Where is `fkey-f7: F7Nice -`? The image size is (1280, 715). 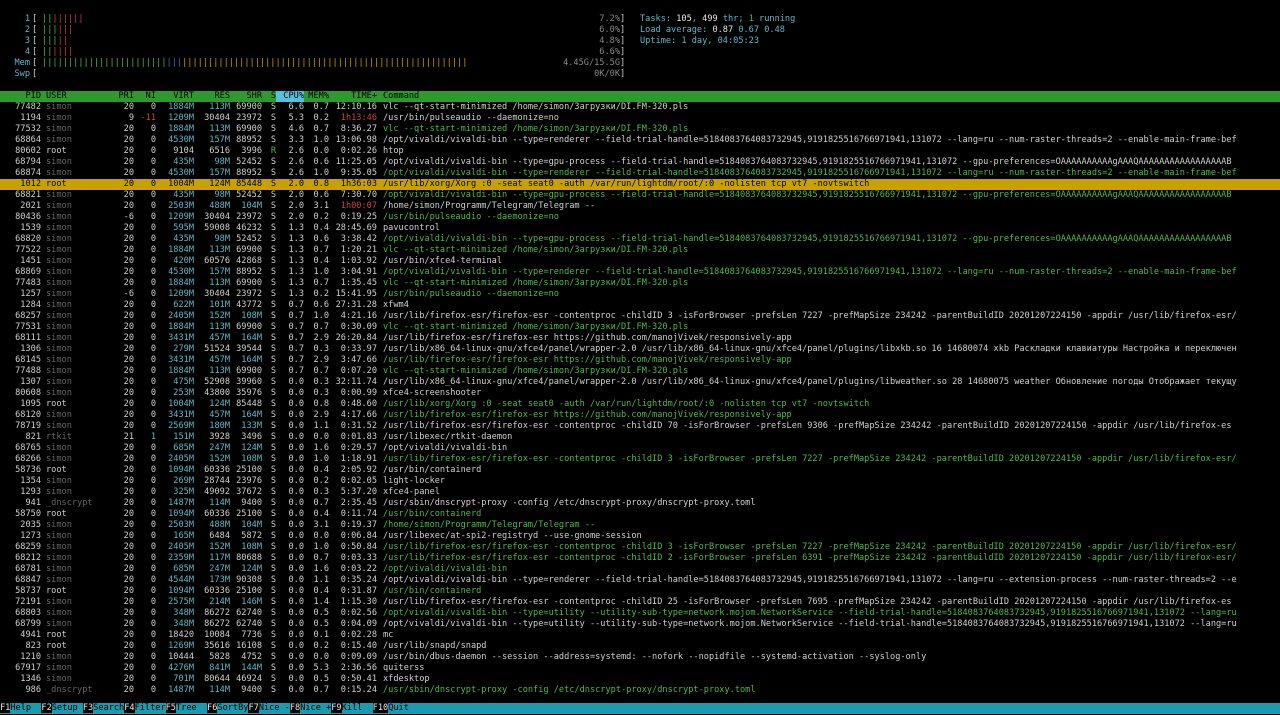
fkey-f7: F7Nice - is located at coordinates (269, 708).